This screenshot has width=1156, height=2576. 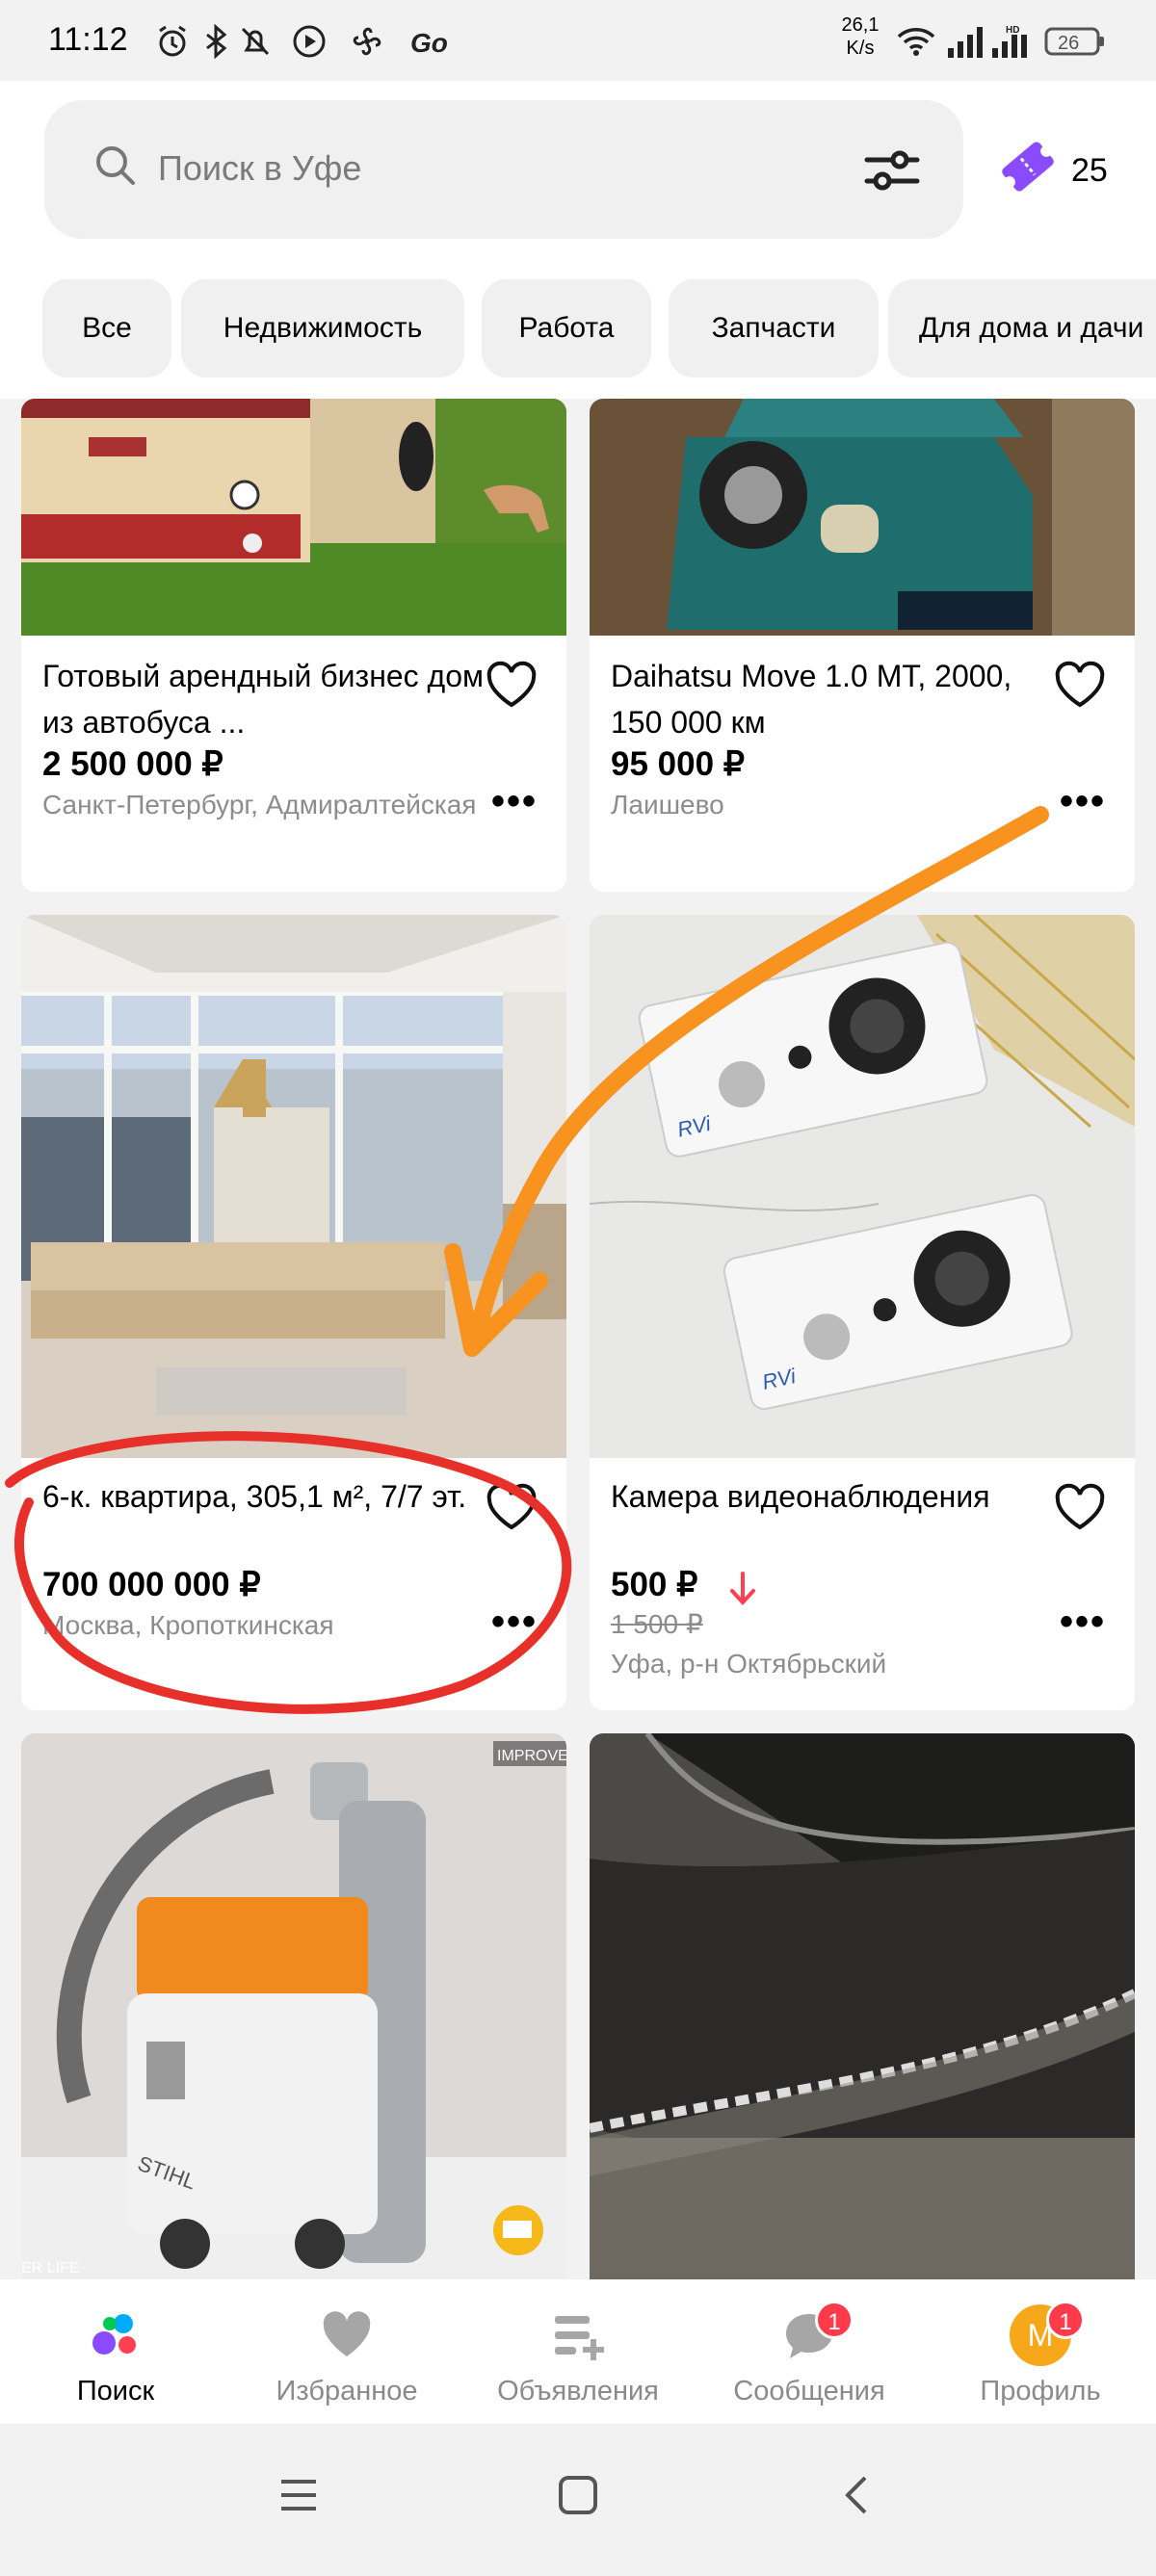 What do you see at coordinates (347, 2333) in the screenshot?
I see `heart-icon` at bounding box center [347, 2333].